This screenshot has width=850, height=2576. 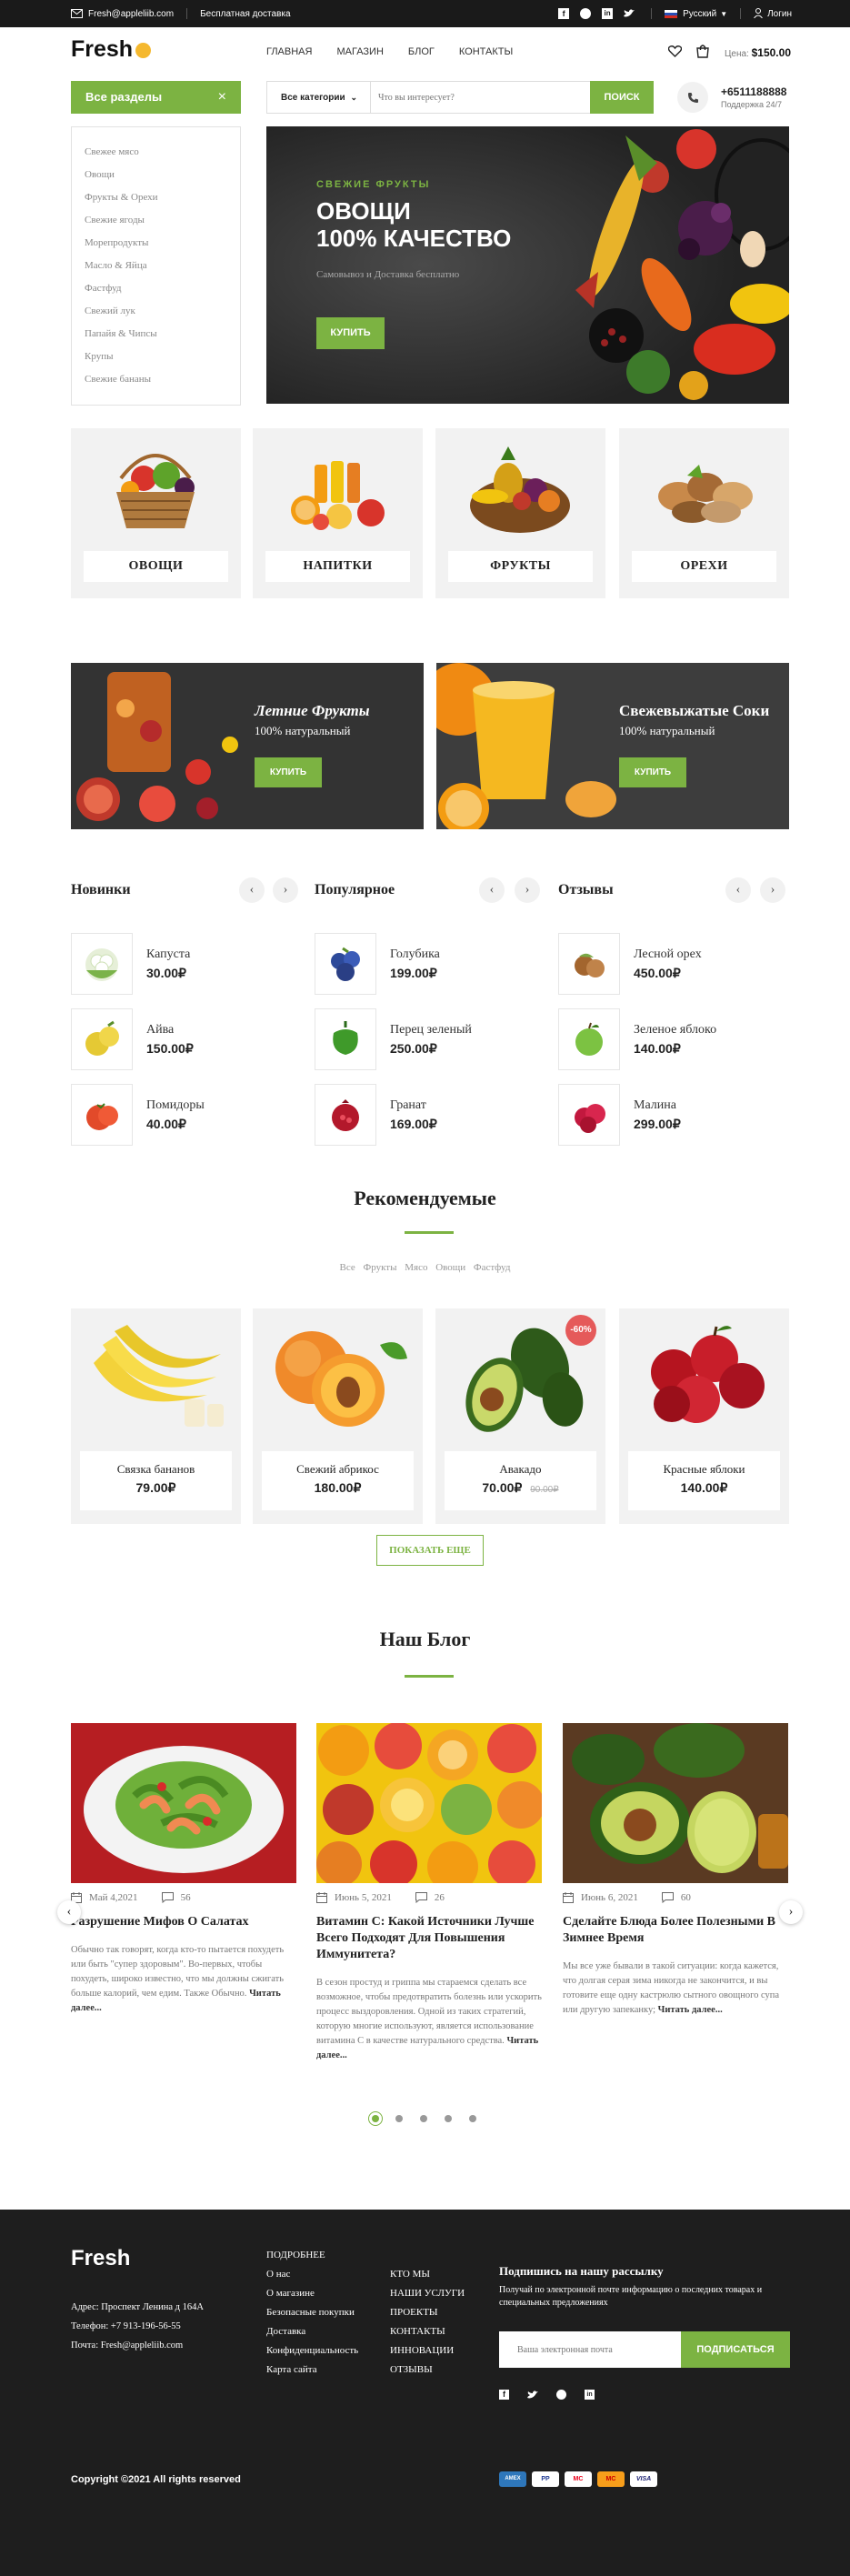 What do you see at coordinates (319, 97) in the screenshot?
I see `search-category-select: Все категории ⌄` at bounding box center [319, 97].